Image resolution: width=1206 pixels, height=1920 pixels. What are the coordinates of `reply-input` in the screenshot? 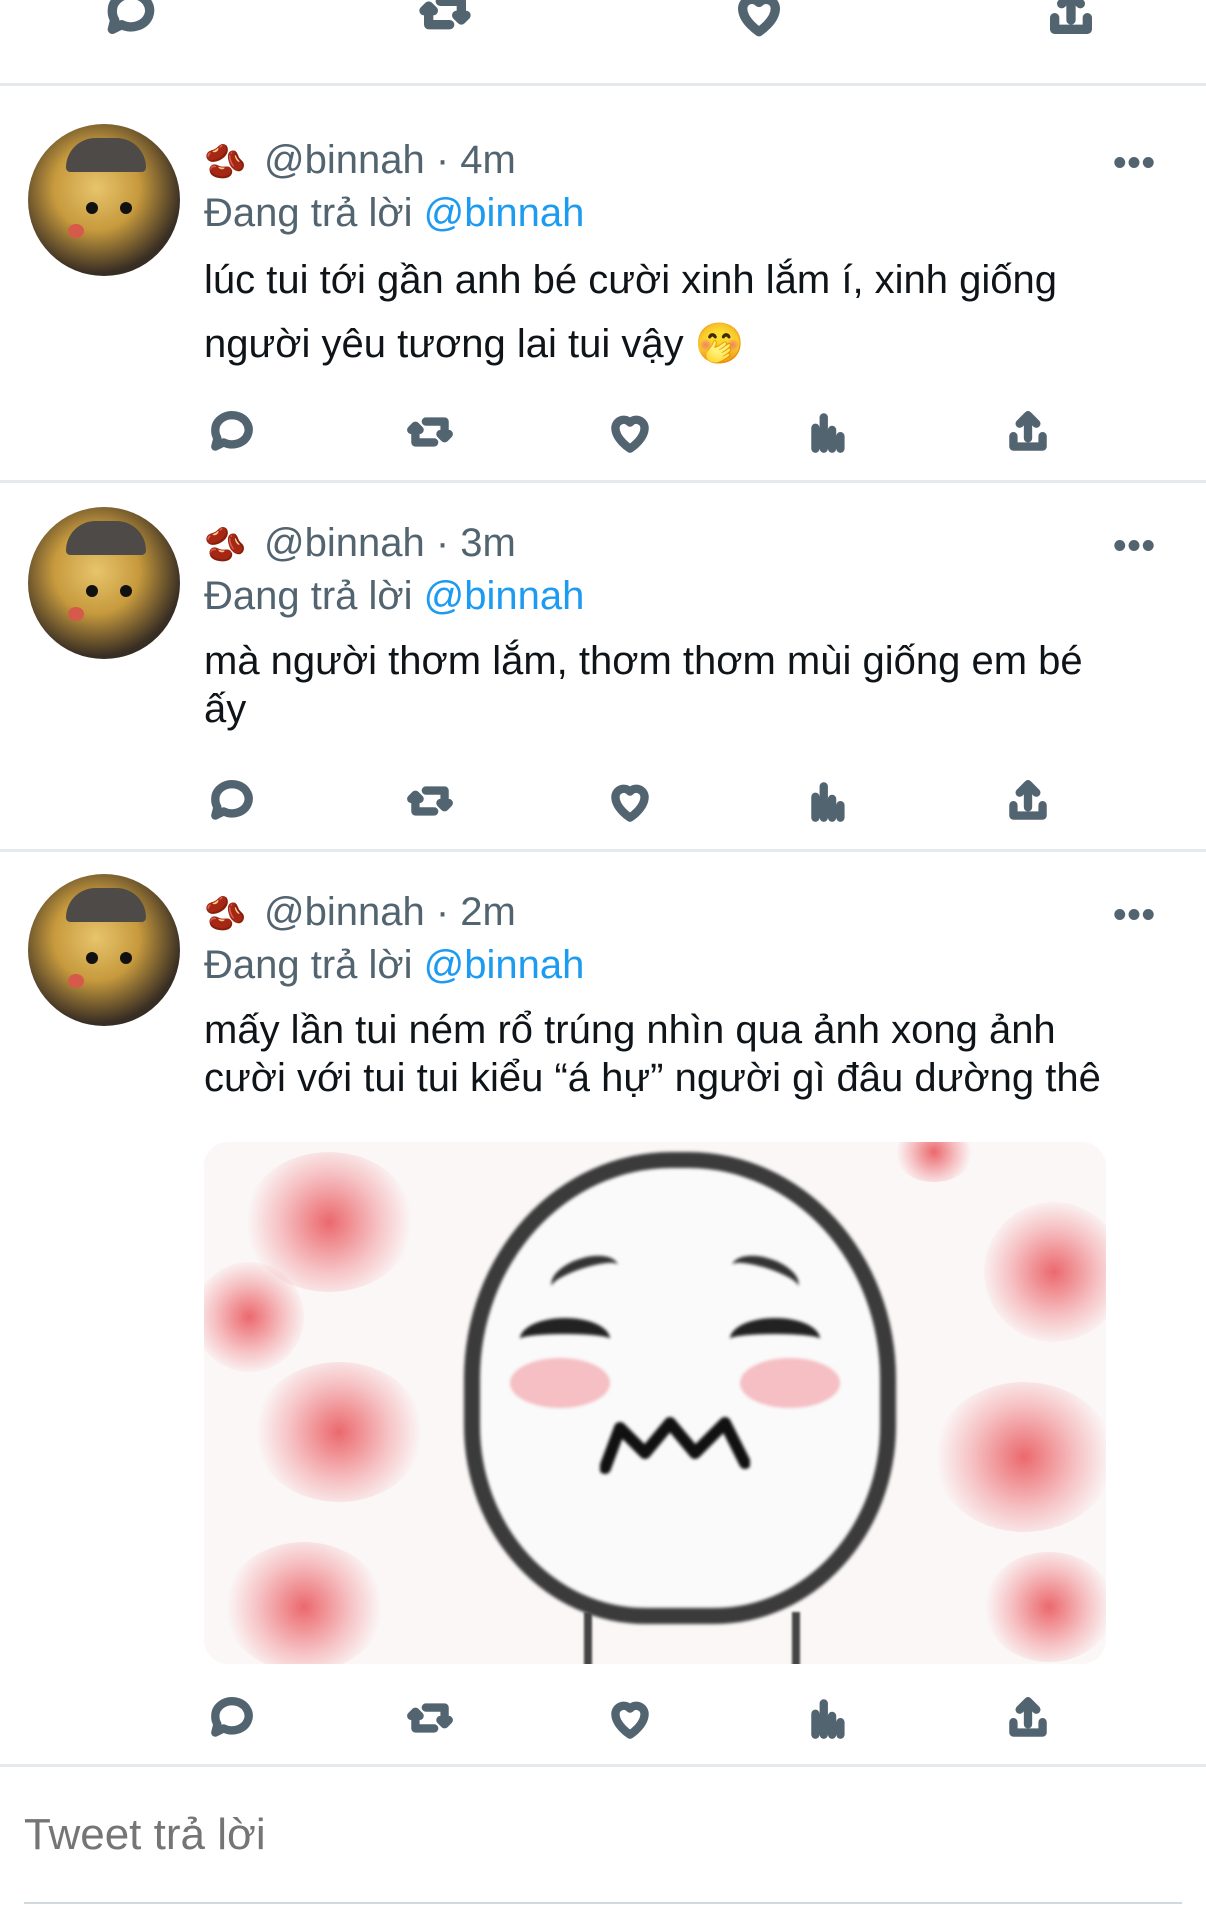 It's located at (524, 1835).